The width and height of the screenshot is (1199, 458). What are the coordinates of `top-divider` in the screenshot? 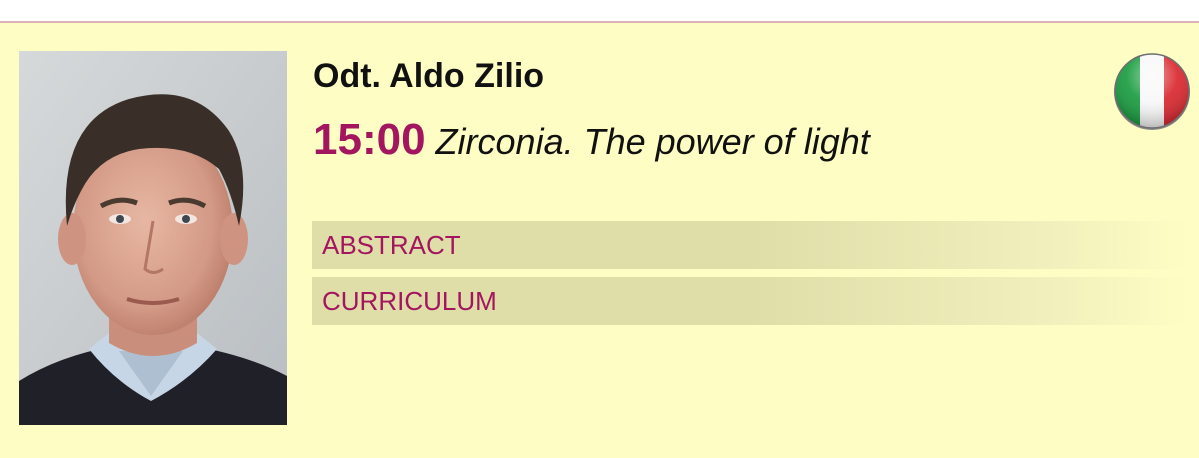 It's located at (599, 11).